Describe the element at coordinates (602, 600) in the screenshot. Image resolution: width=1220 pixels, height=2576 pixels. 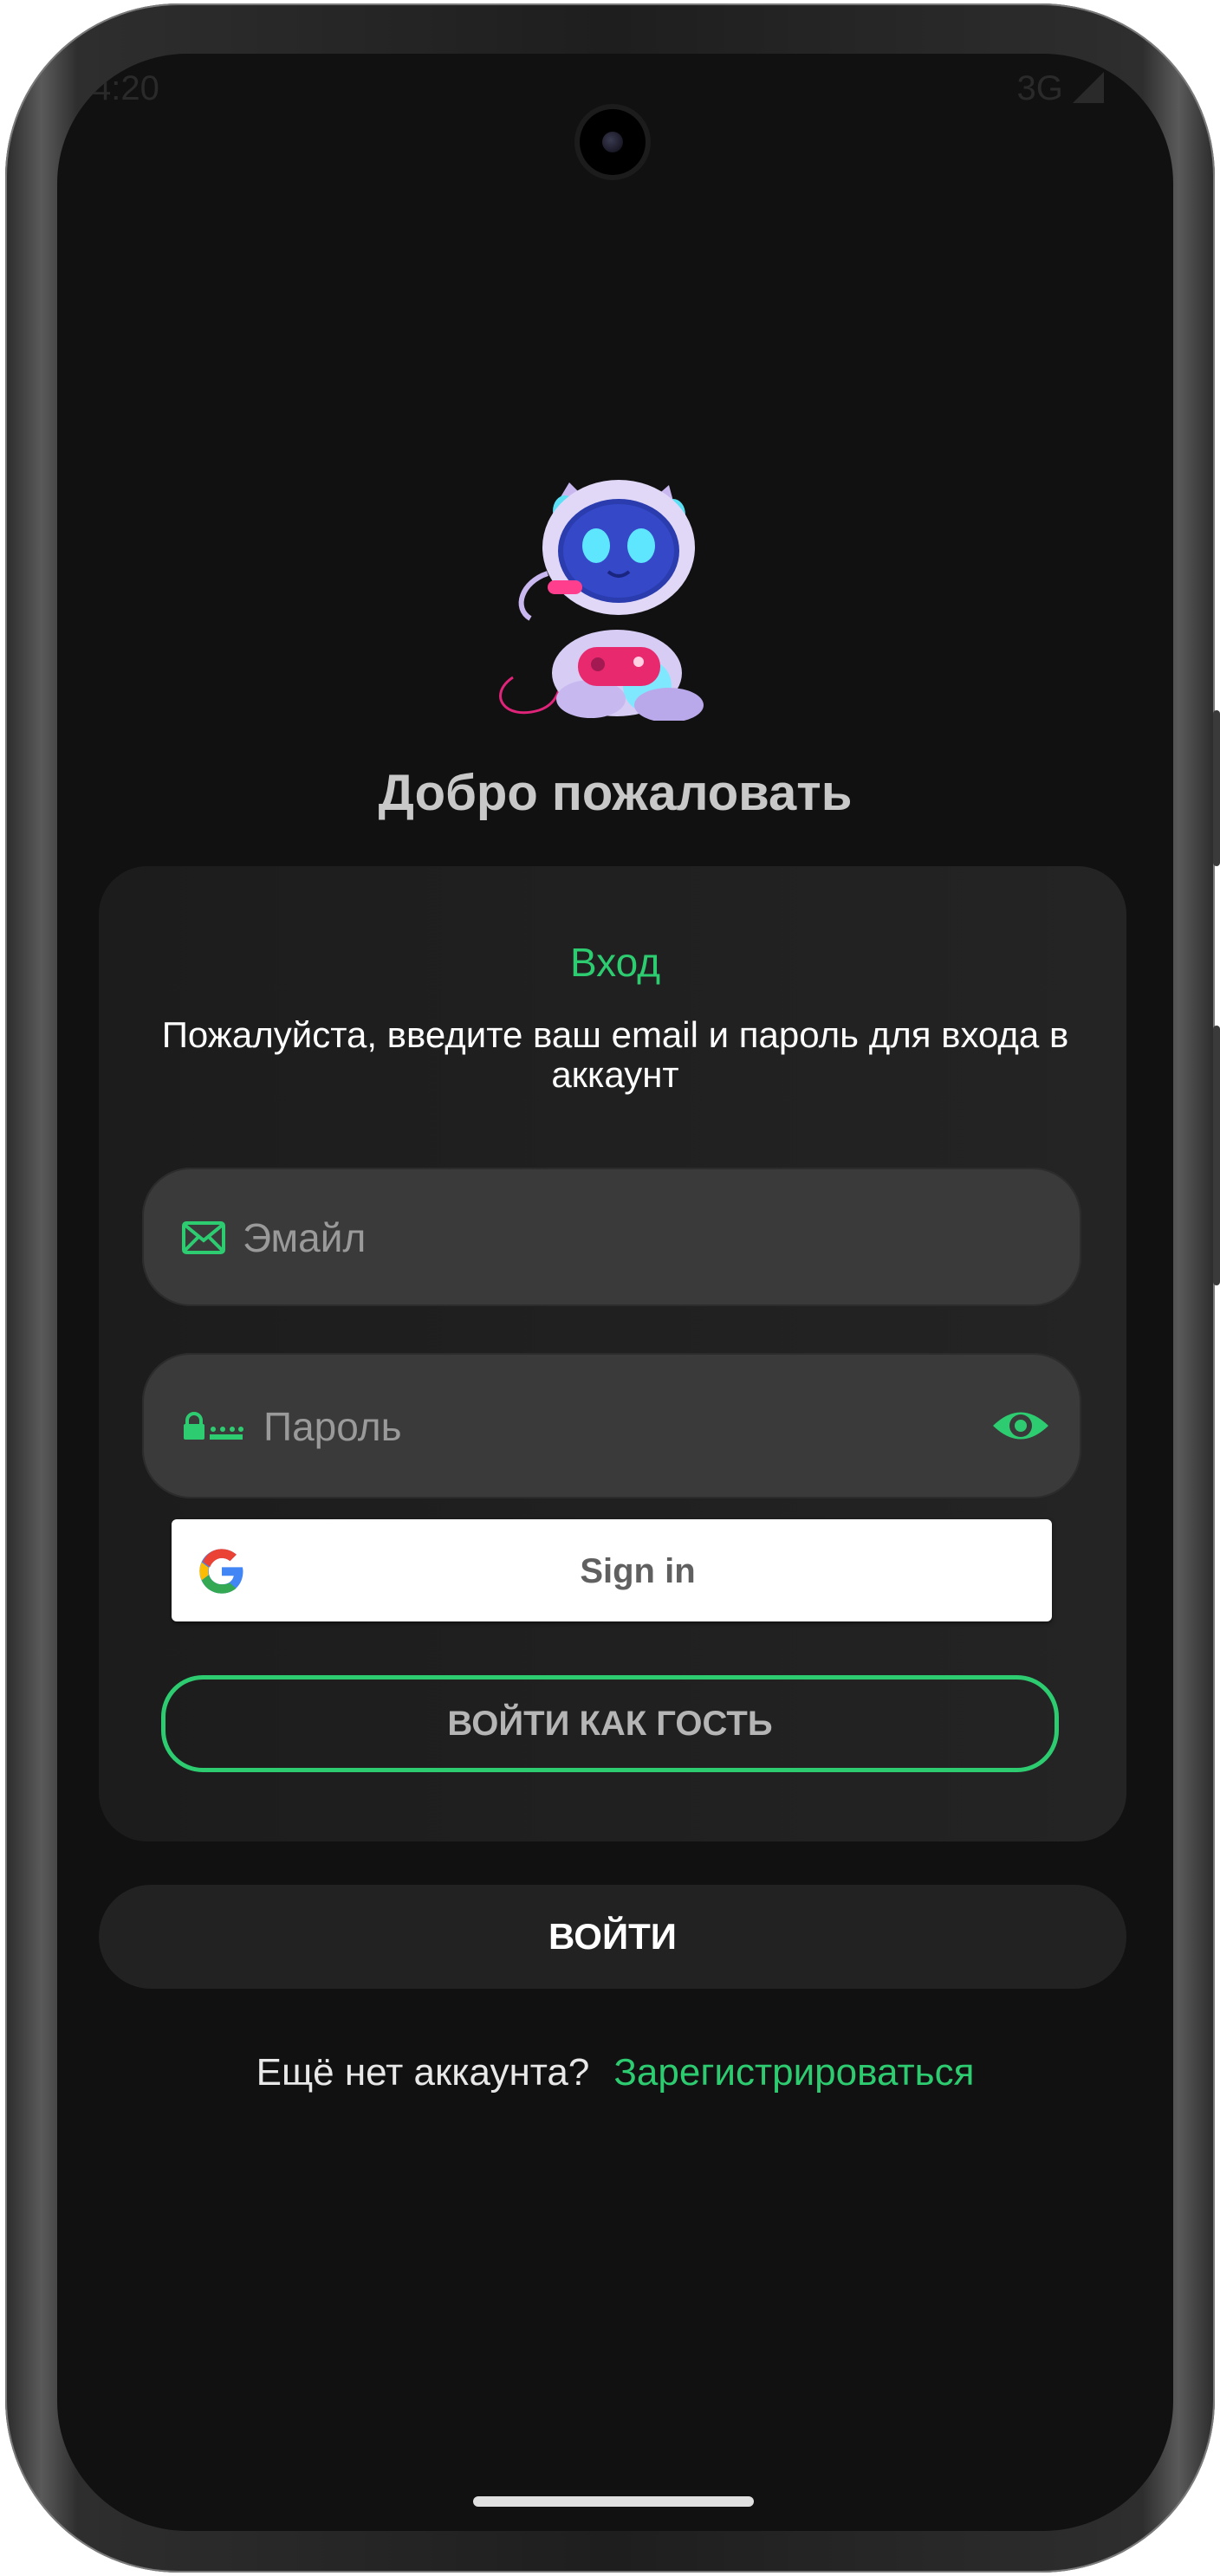
I see `robot-mascot-image` at that location.